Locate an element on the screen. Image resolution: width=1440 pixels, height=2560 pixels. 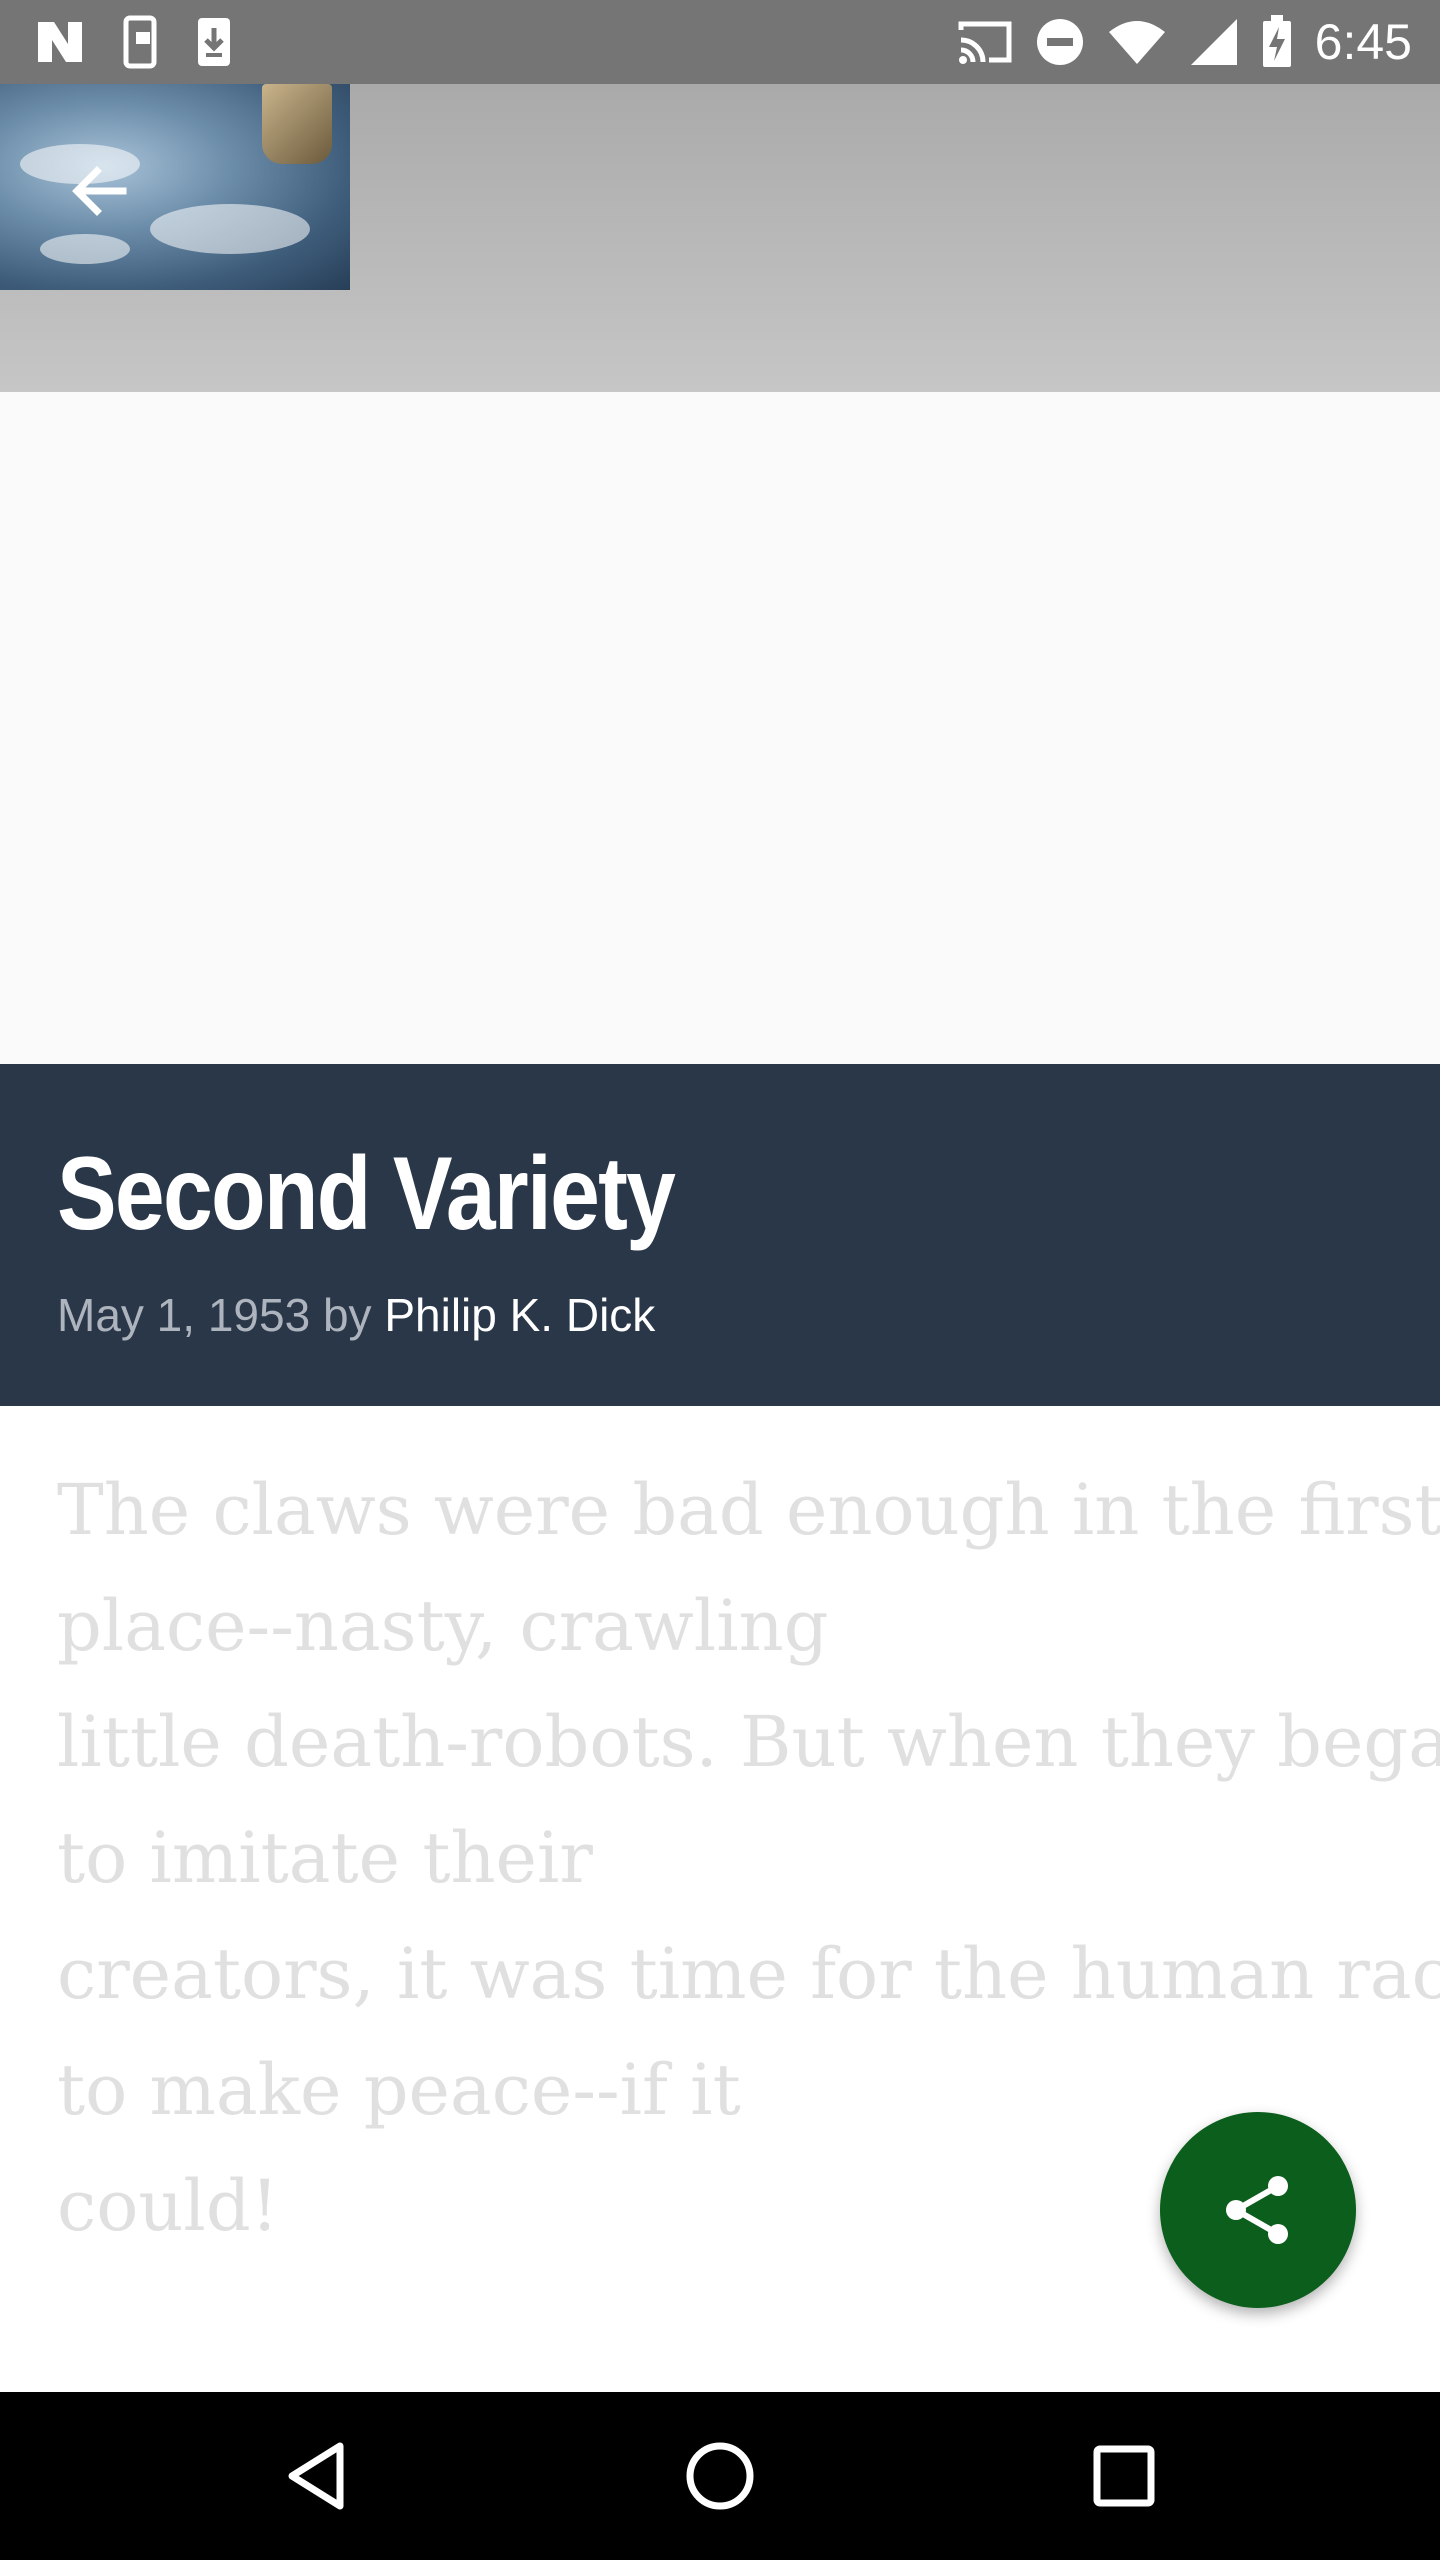
back-button is located at coordinates (99, 191).